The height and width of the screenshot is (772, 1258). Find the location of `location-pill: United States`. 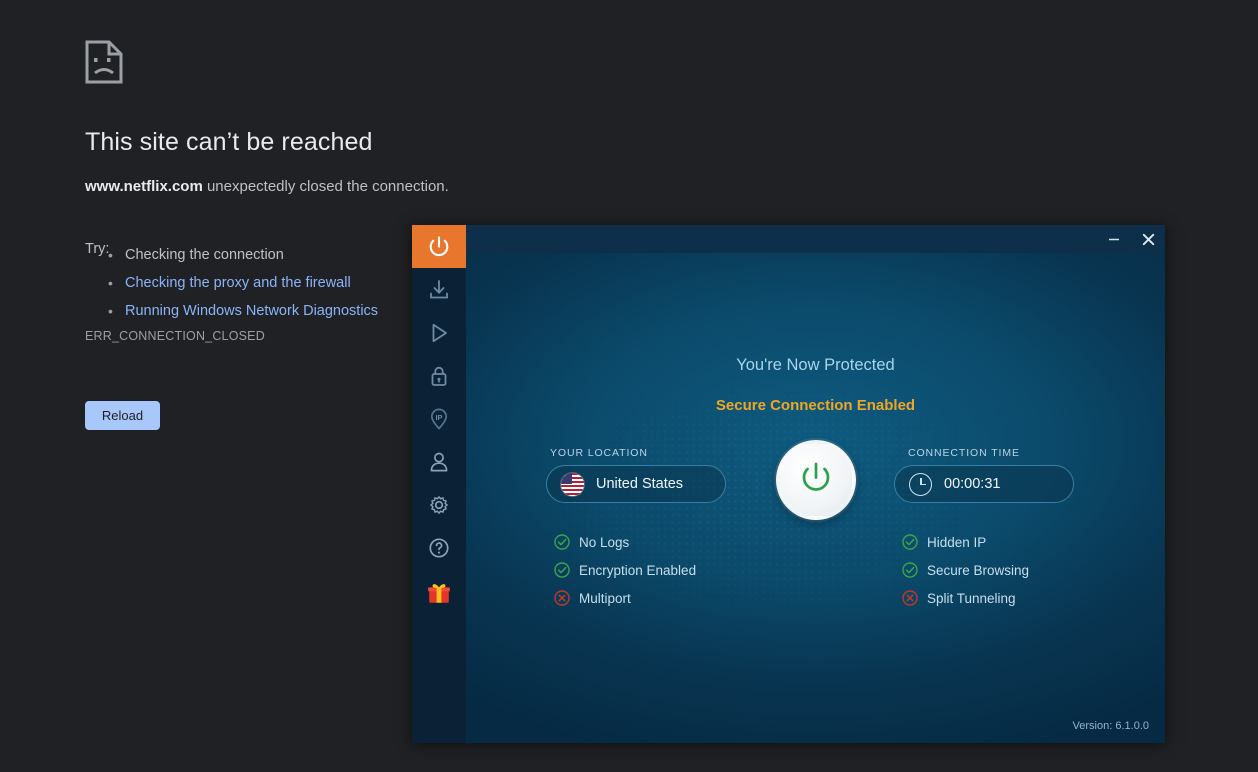

location-pill: United States is located at coordinates (636, 484).